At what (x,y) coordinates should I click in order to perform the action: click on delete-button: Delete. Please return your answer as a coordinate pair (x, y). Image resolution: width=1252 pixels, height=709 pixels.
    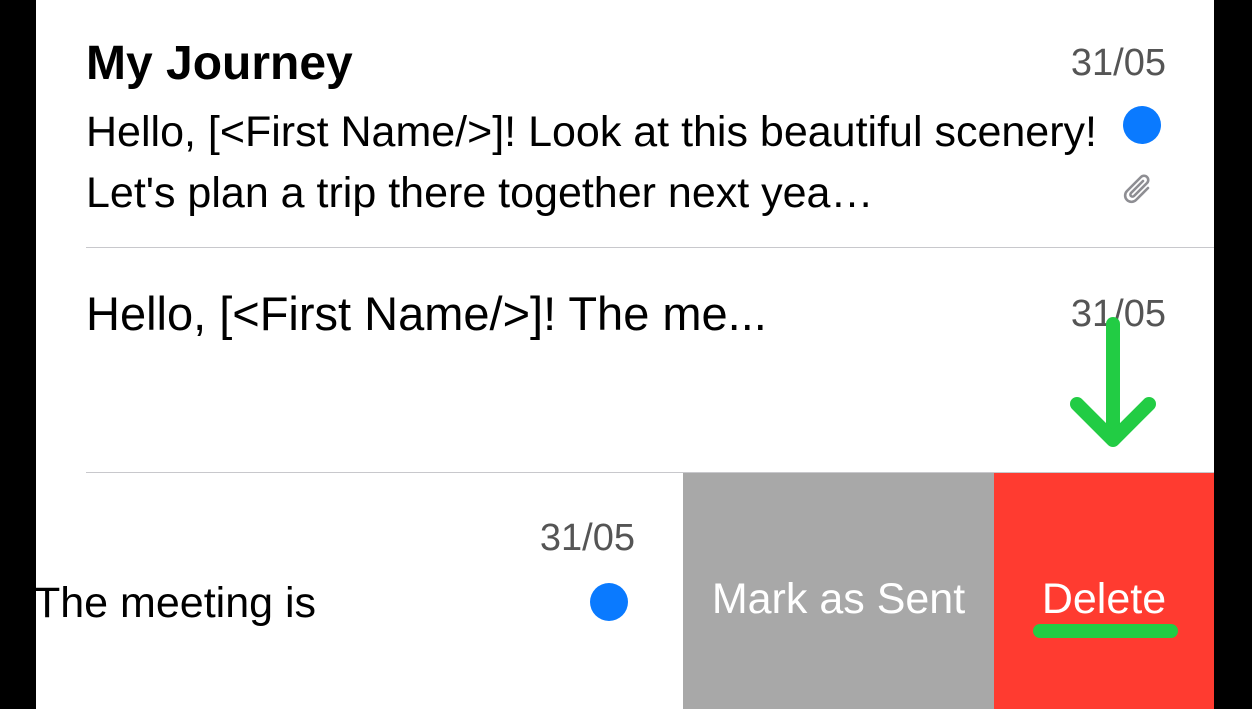
    Looking at the image, I should click on (1104, 591).